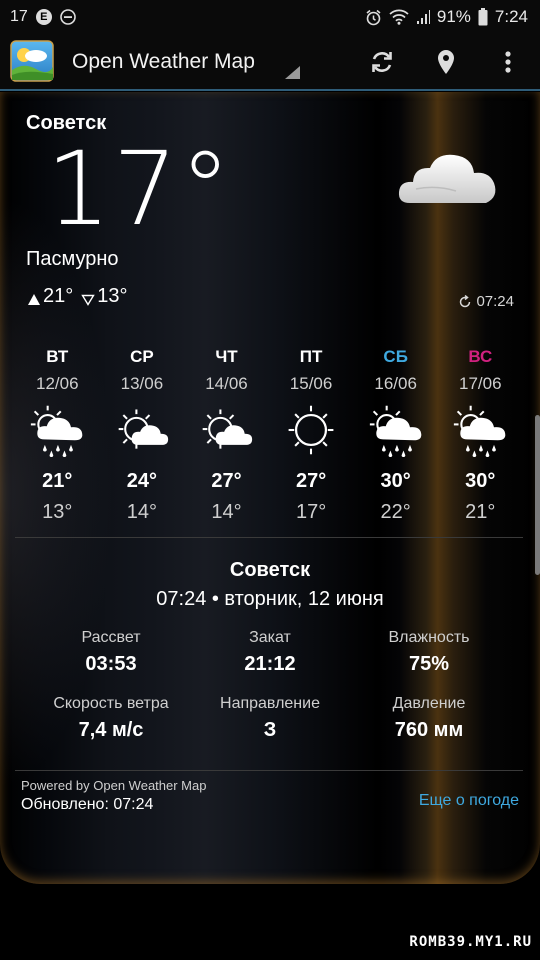 Image resolution: width=540 pixels, height=960 pixels. I want to click on wind-speed-label: Скорость ветра, so click(111, 703).